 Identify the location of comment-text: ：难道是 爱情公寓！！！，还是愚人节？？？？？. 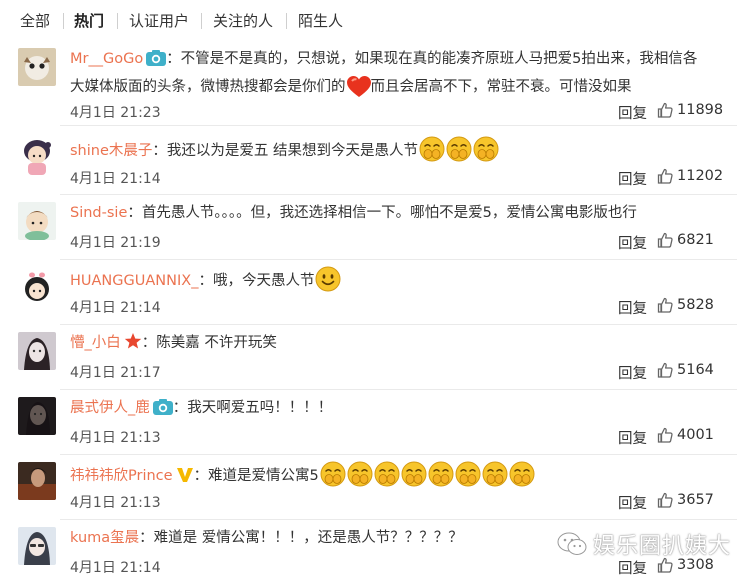
(301, 538).